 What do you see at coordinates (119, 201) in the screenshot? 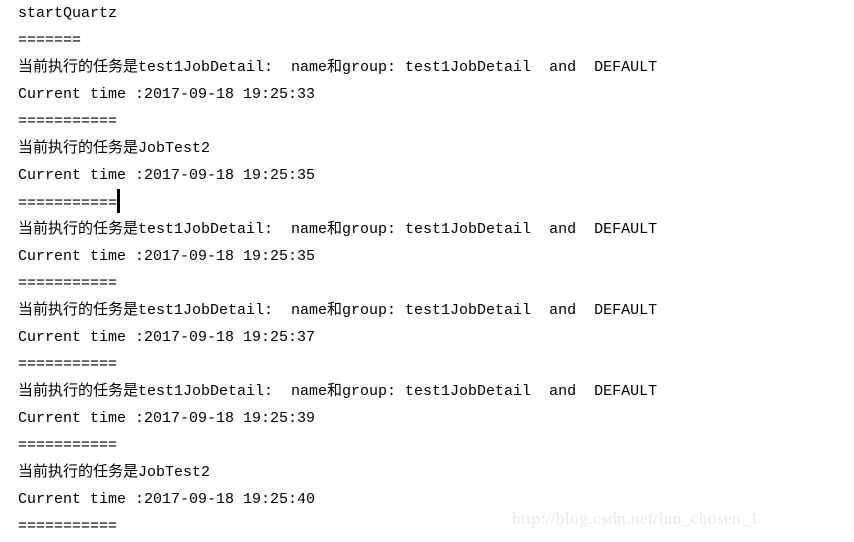
I see `text-cursor-caret` at bounding box center [119, 201].